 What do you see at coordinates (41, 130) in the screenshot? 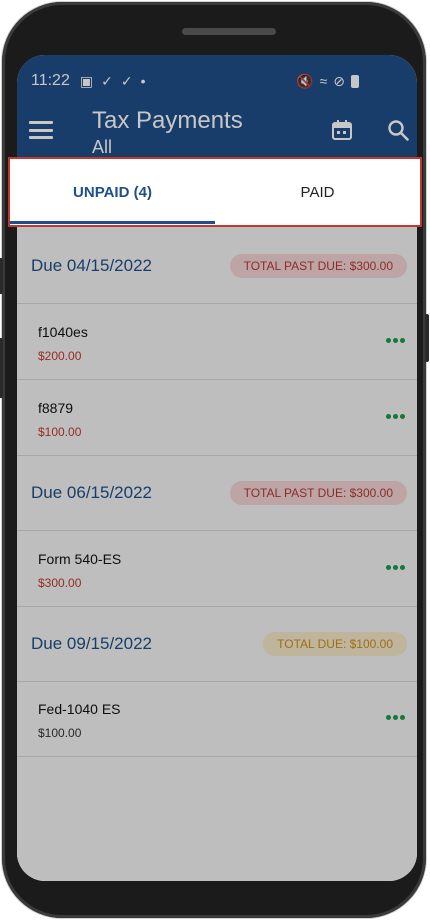
I see `menu-icon` at bounding box center [41, 130].